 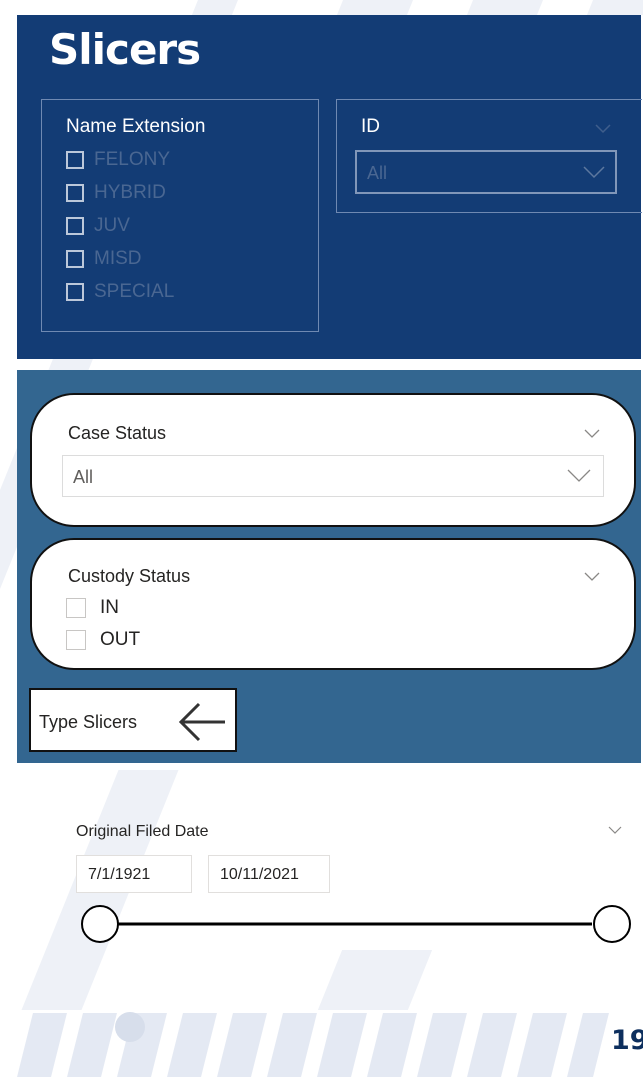 What do you see at coordinates (333, 476) in the screenshot?
I see `case-status-dropdown: All` at bounding box center [333, 476].